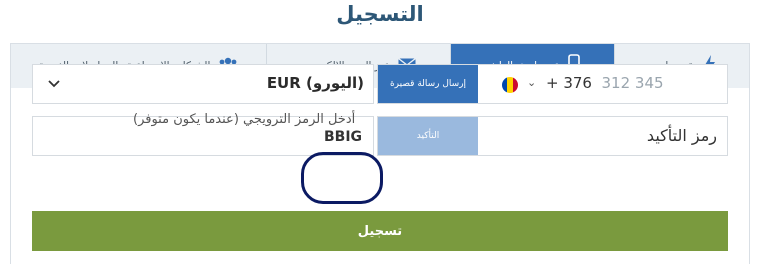  I want to click on promo-code-input: BBIG, so click(343, 137).